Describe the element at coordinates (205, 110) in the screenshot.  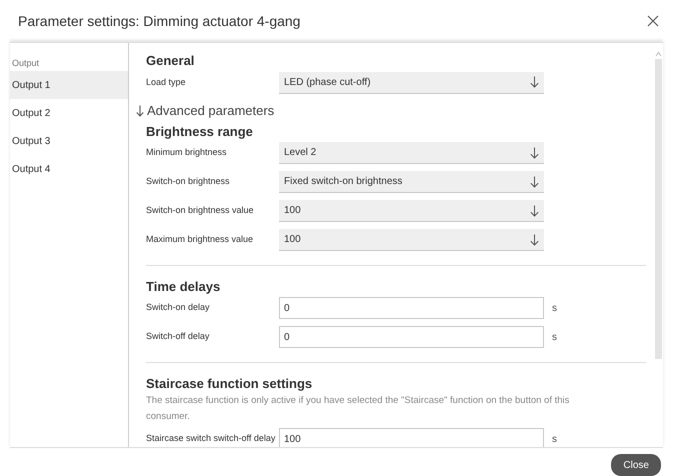
I see `advanced-parameters-toggle: Advanced parameters` at that location.